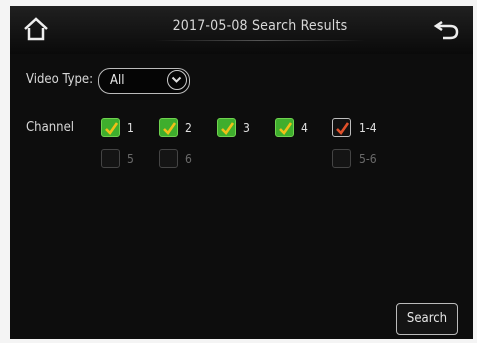 The image size is (477, 343). Describe the element at coordinates (36, 29) in the screenshot. I see `home-icon` at that location.